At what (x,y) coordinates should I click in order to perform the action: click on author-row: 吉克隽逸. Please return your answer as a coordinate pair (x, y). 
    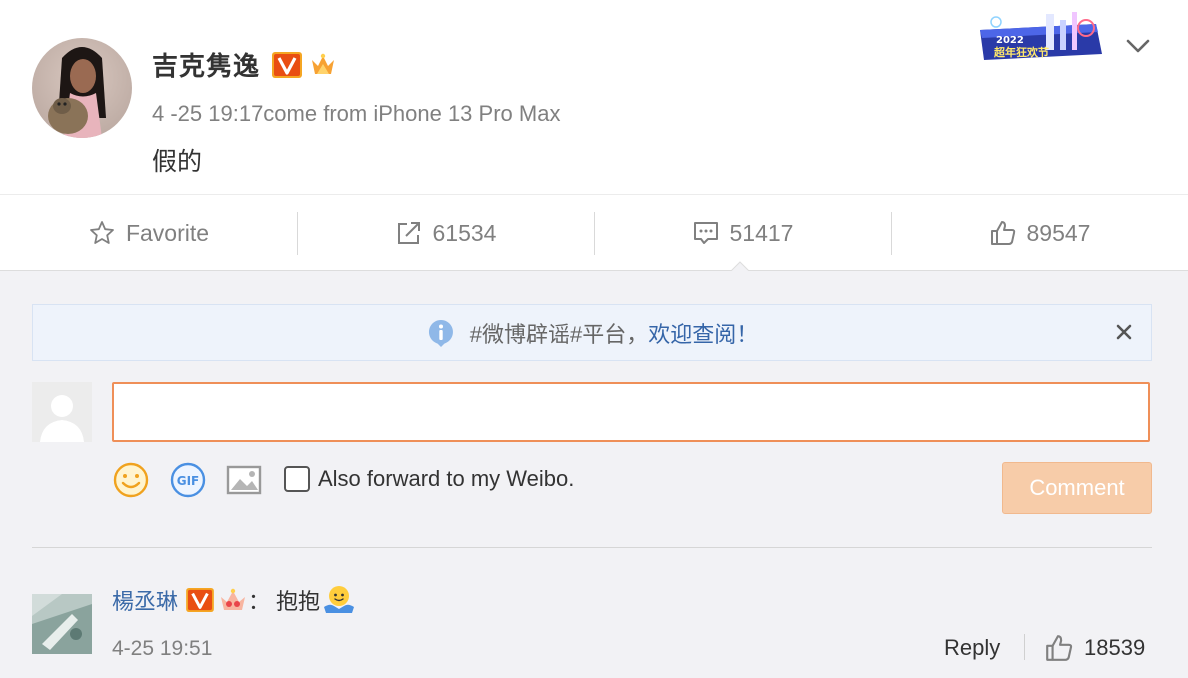
    Looking at the image, I should click on (245, 64).